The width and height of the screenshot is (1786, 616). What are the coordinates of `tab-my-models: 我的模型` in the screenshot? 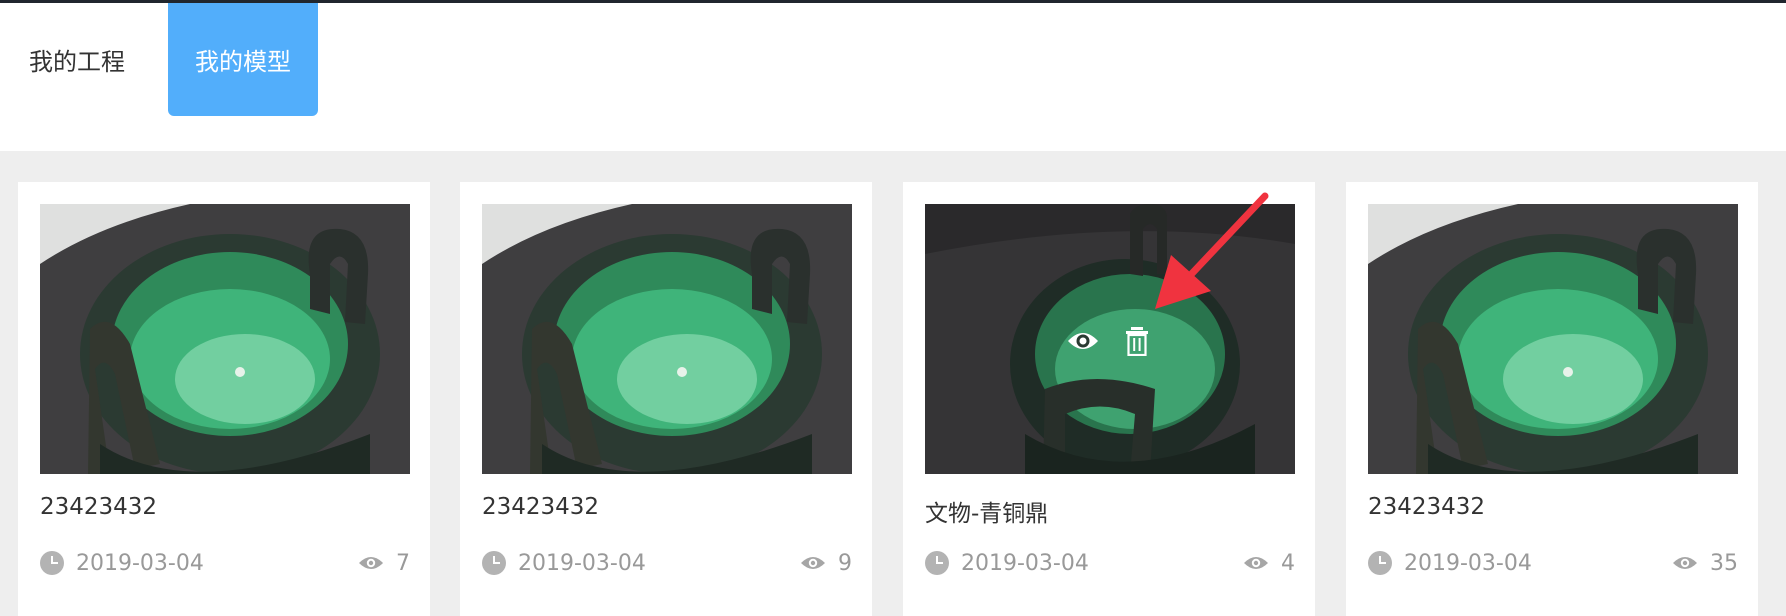 It's located at (243, 59).